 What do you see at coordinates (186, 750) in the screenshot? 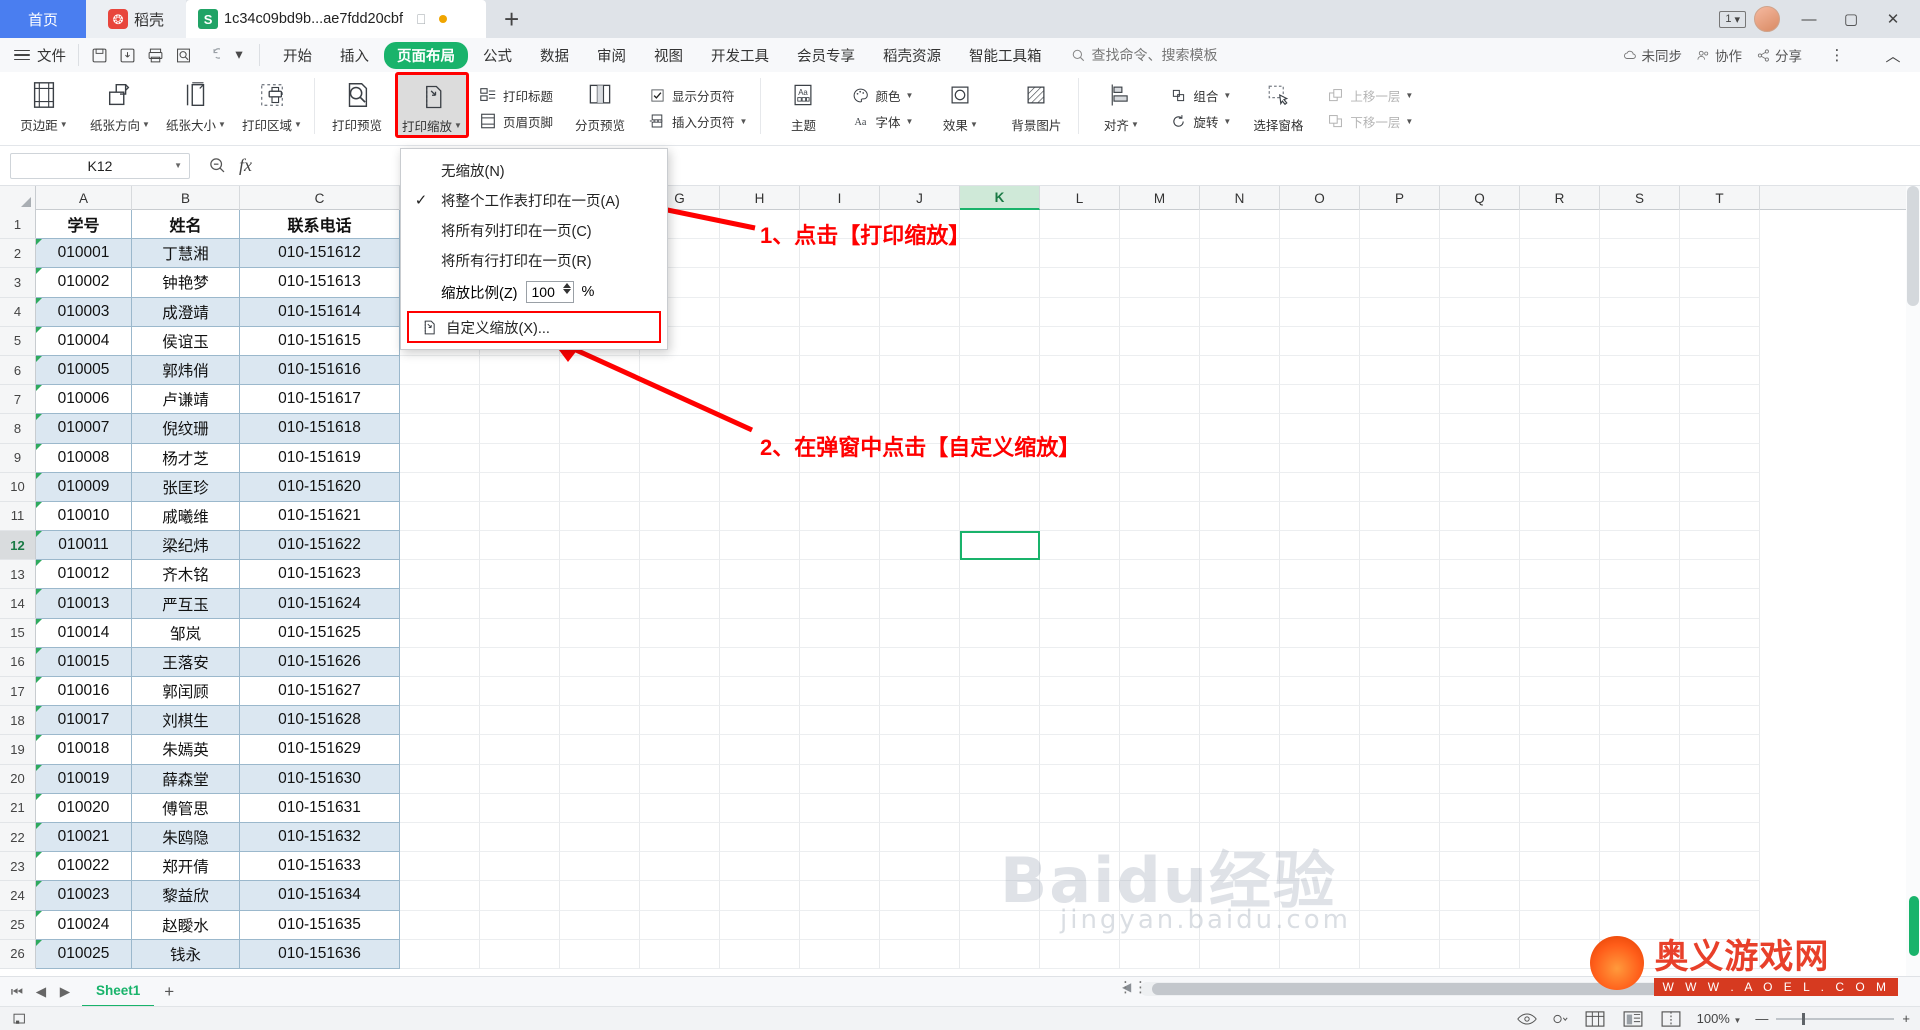
I see `cell-B19: 朱嫣英` at bounding box center [186, 750].